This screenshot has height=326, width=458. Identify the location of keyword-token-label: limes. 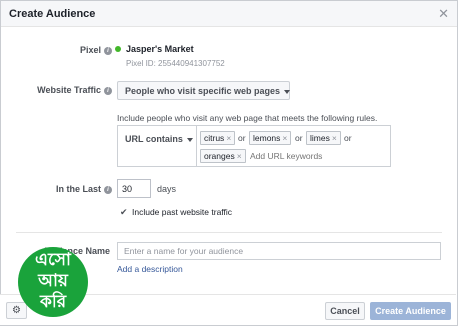
(320, 138).